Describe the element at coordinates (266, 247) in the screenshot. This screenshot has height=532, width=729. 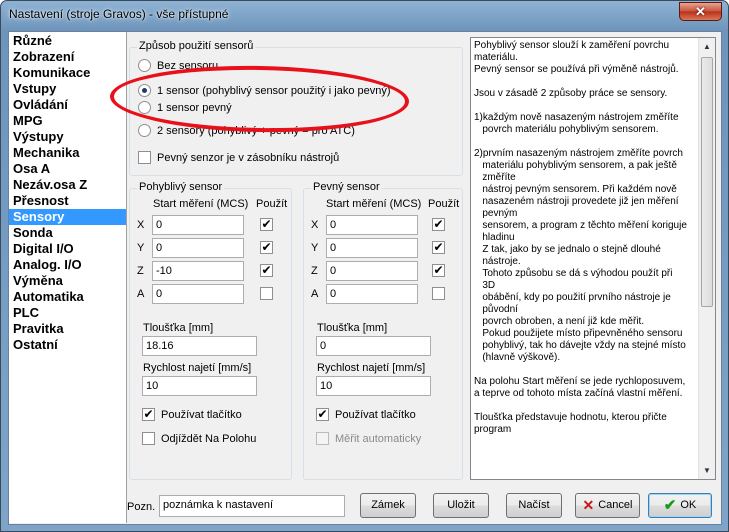
I see `moving-use-y-checkbox: ✔` at that location.